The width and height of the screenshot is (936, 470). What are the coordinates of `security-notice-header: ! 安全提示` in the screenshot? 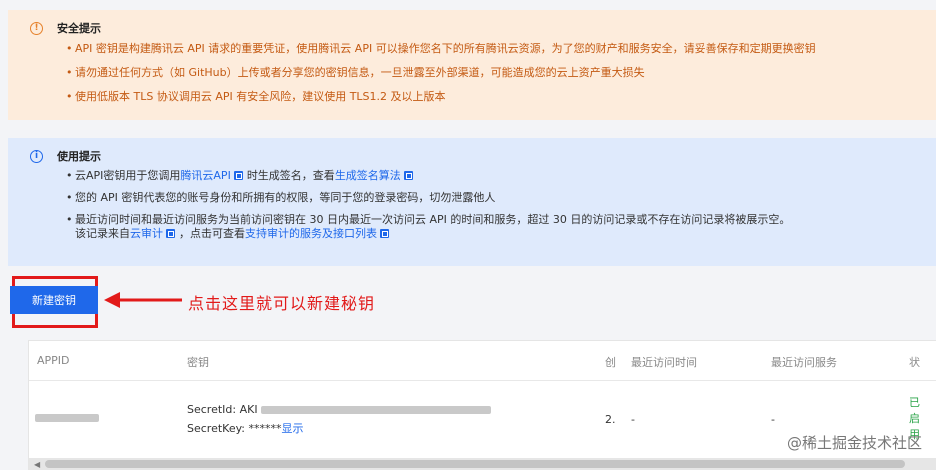 It's located at (65, 28).